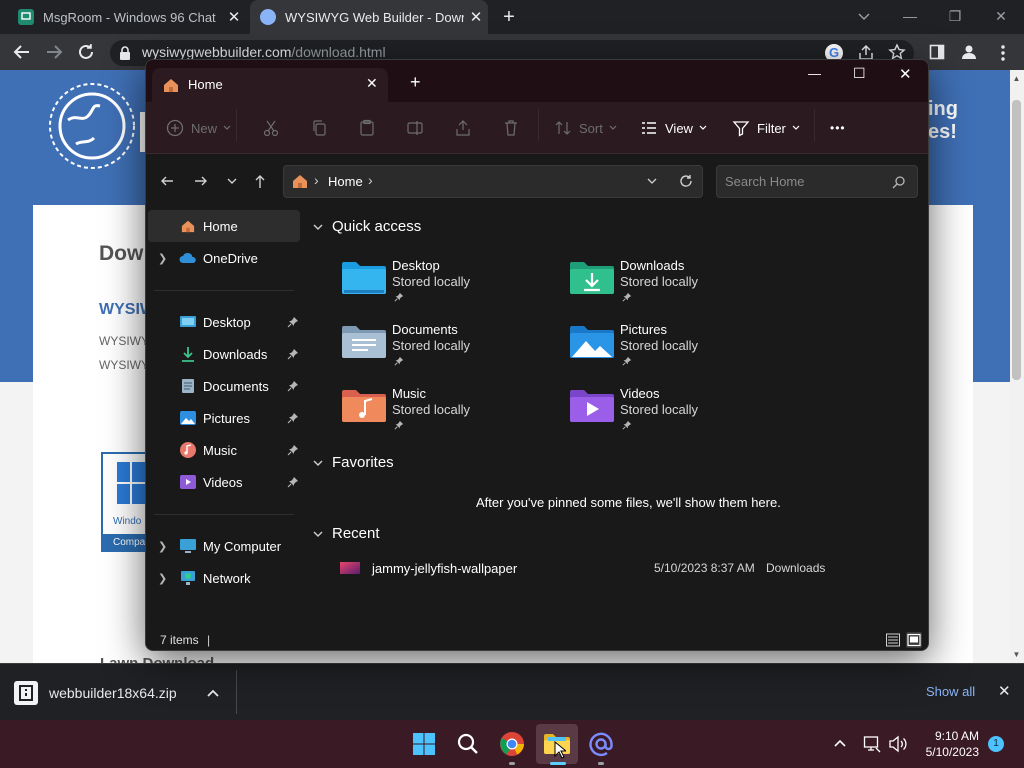 The image size is (1024, 768). I want to click on browser-tab-msgroom: MsgRoom - Windows 96 Chat ✕, so click(127, 17).